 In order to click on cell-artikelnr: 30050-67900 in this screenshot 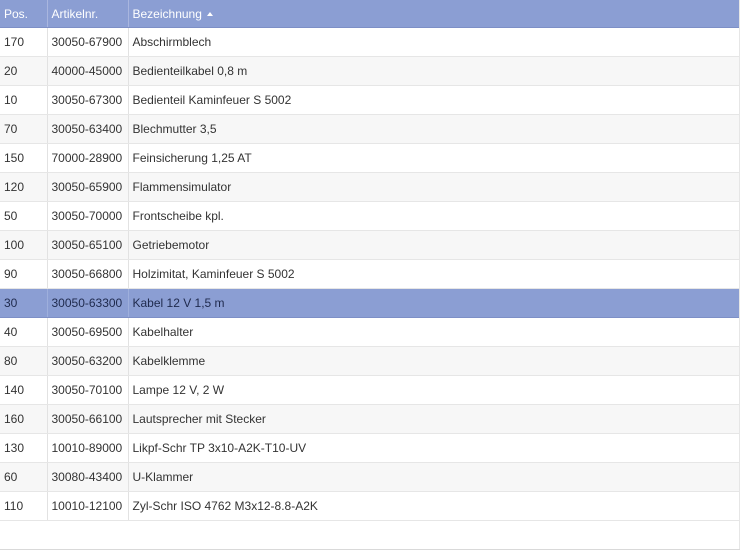, I will do `click(88, 42)`.